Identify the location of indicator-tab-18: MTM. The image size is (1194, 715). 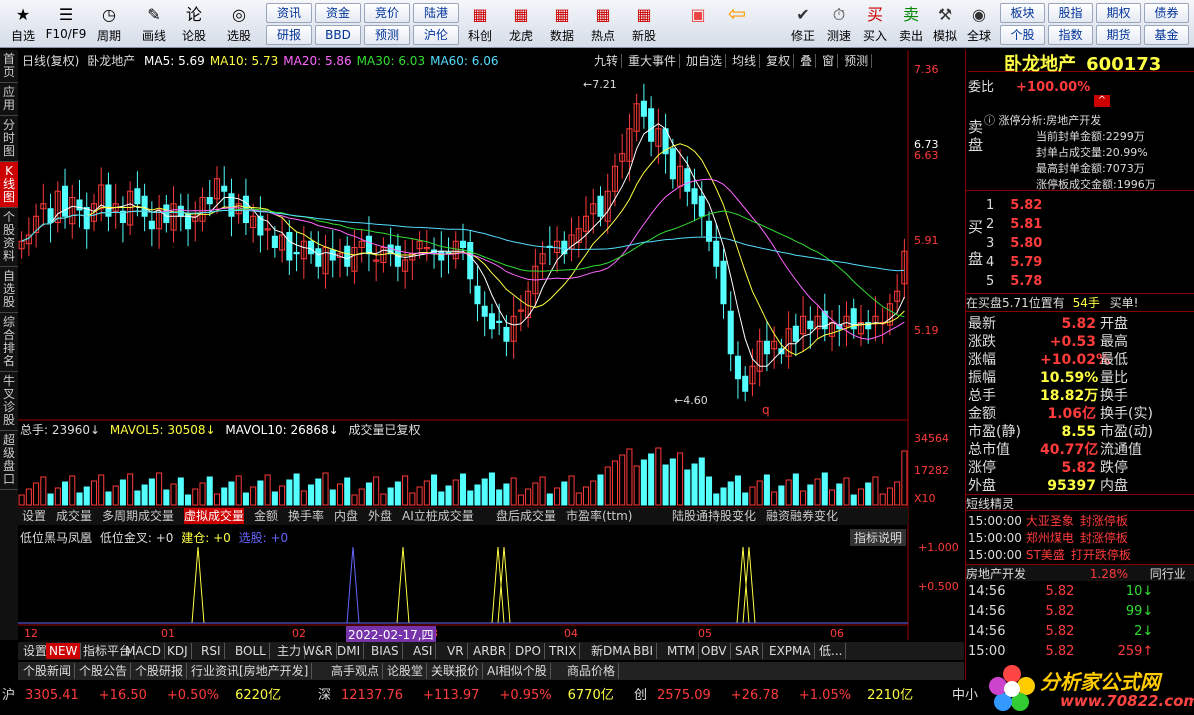
(682, 651).